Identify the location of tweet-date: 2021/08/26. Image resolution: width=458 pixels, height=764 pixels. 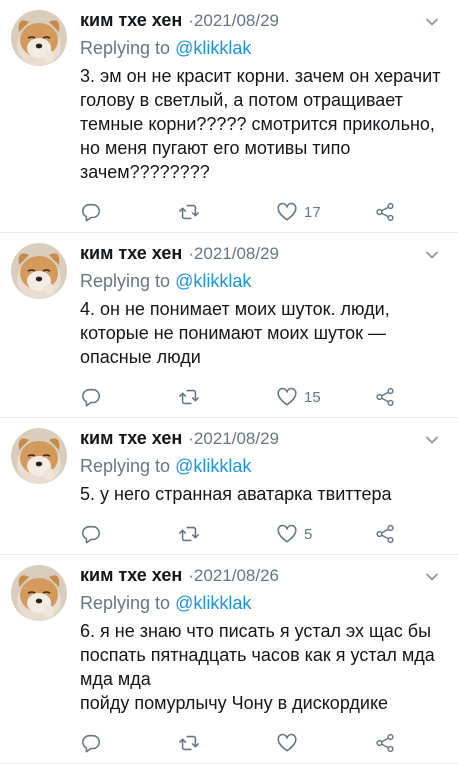
(236, 576).